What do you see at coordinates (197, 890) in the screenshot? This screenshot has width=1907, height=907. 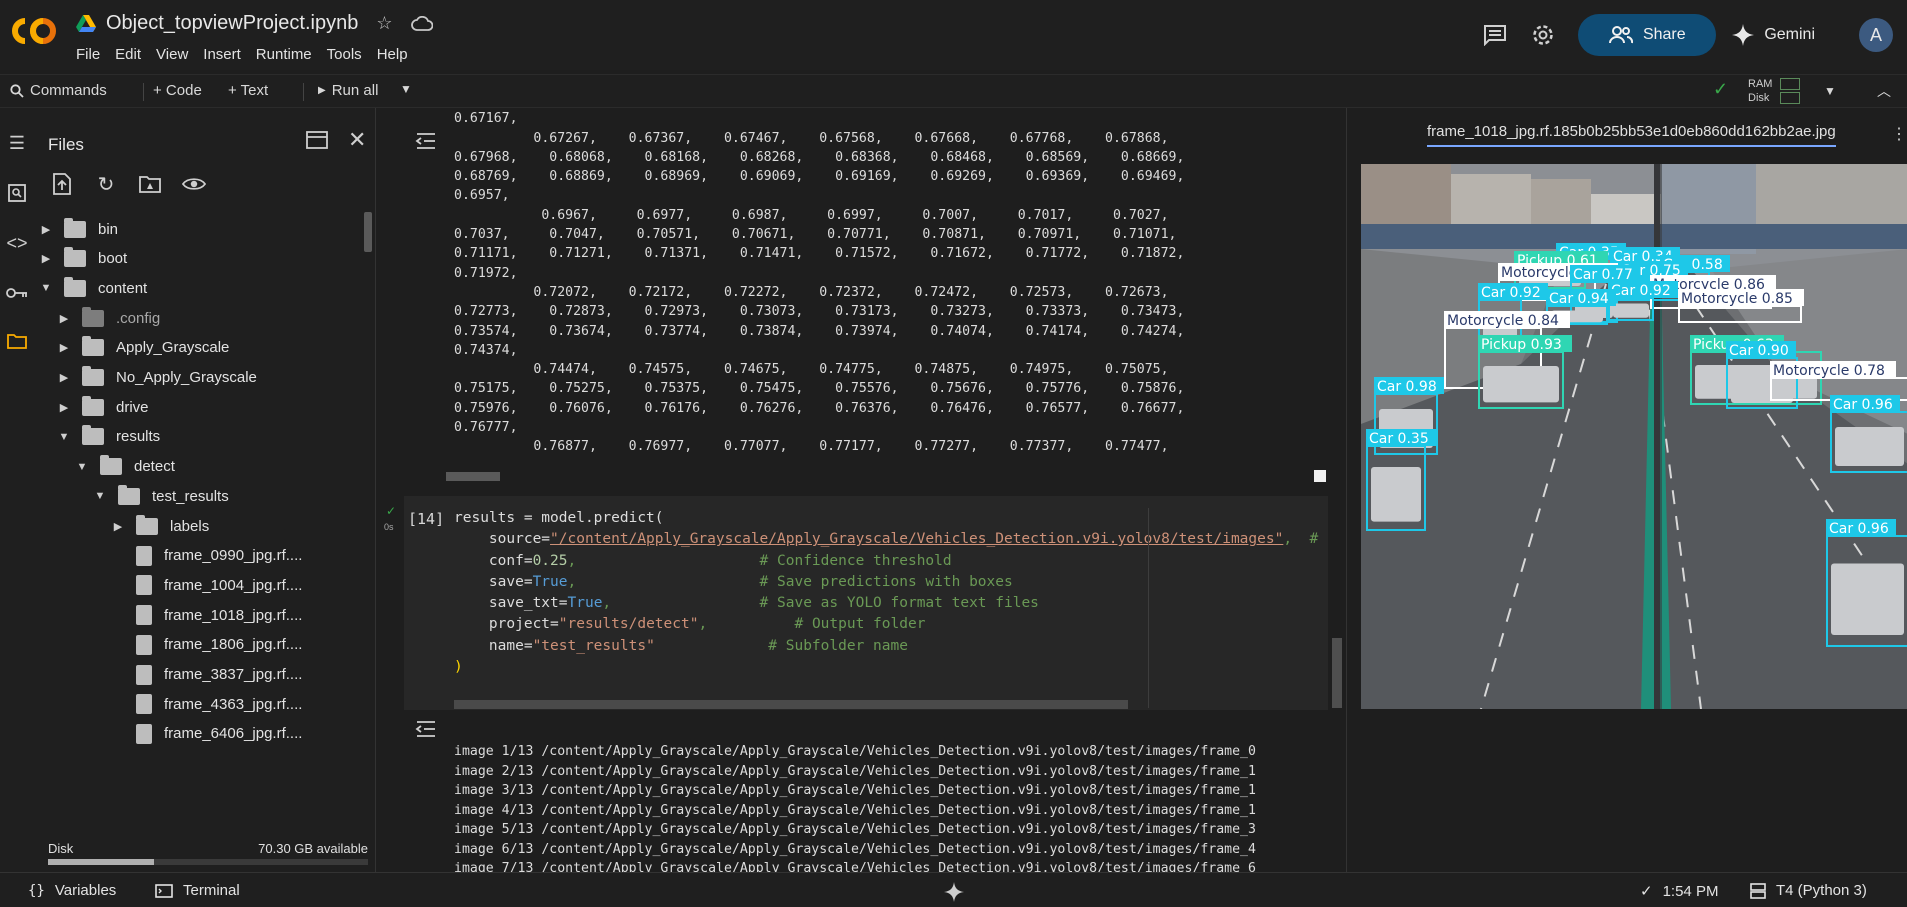 I see `terminal-button: Terminal` at bounding box center [197, 890].